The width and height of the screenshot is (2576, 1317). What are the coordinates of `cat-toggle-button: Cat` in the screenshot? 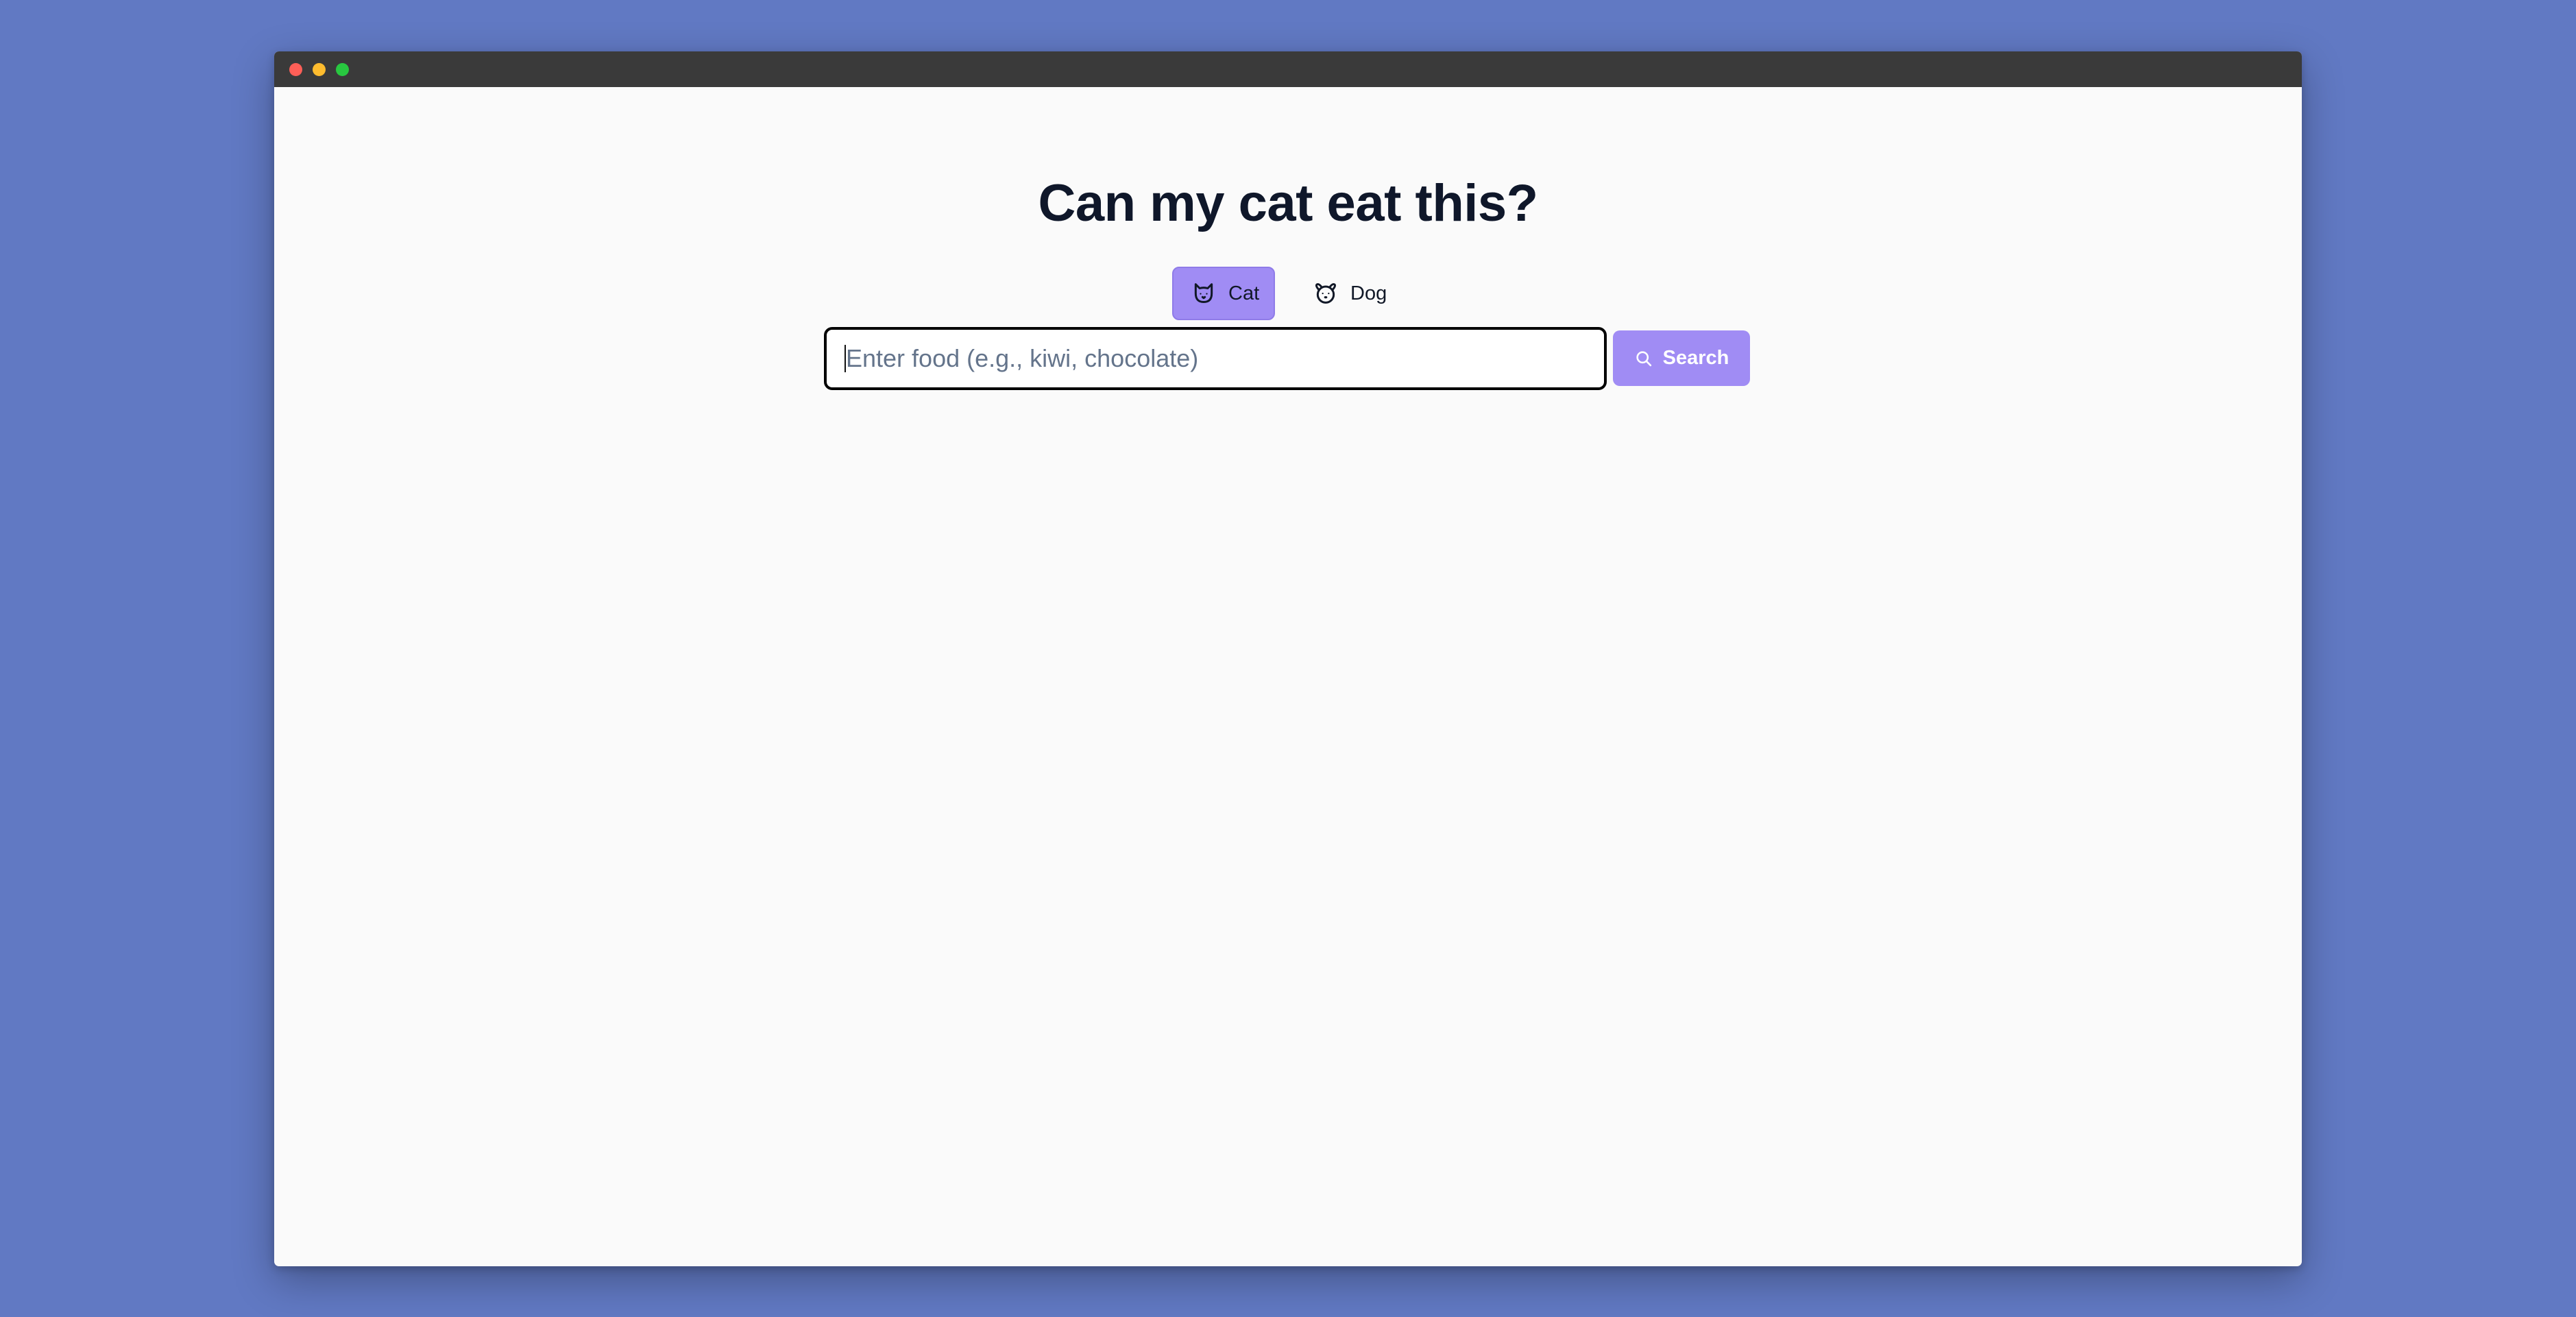 It's located at (1223, 293).